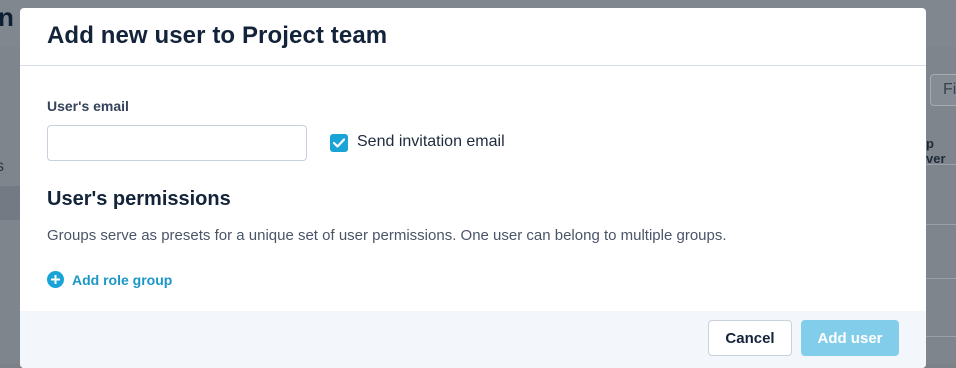 This screenshot has width=956, height=368. I want to click on add-role-group-label: Add role group, so click(122, 279).